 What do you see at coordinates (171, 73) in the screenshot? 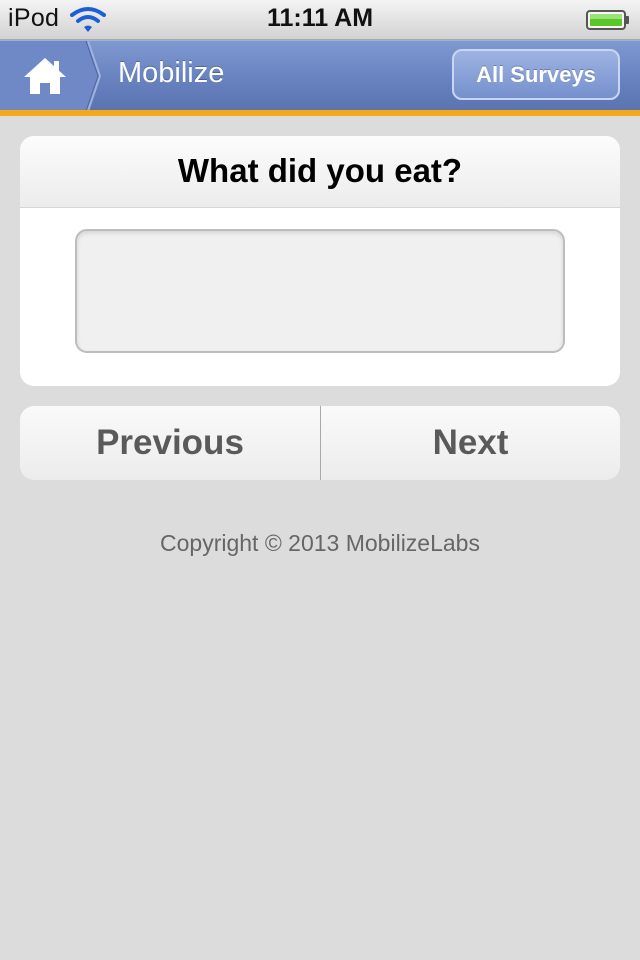
I see `app-title: Mobilize` at bounding box center [171, 73].